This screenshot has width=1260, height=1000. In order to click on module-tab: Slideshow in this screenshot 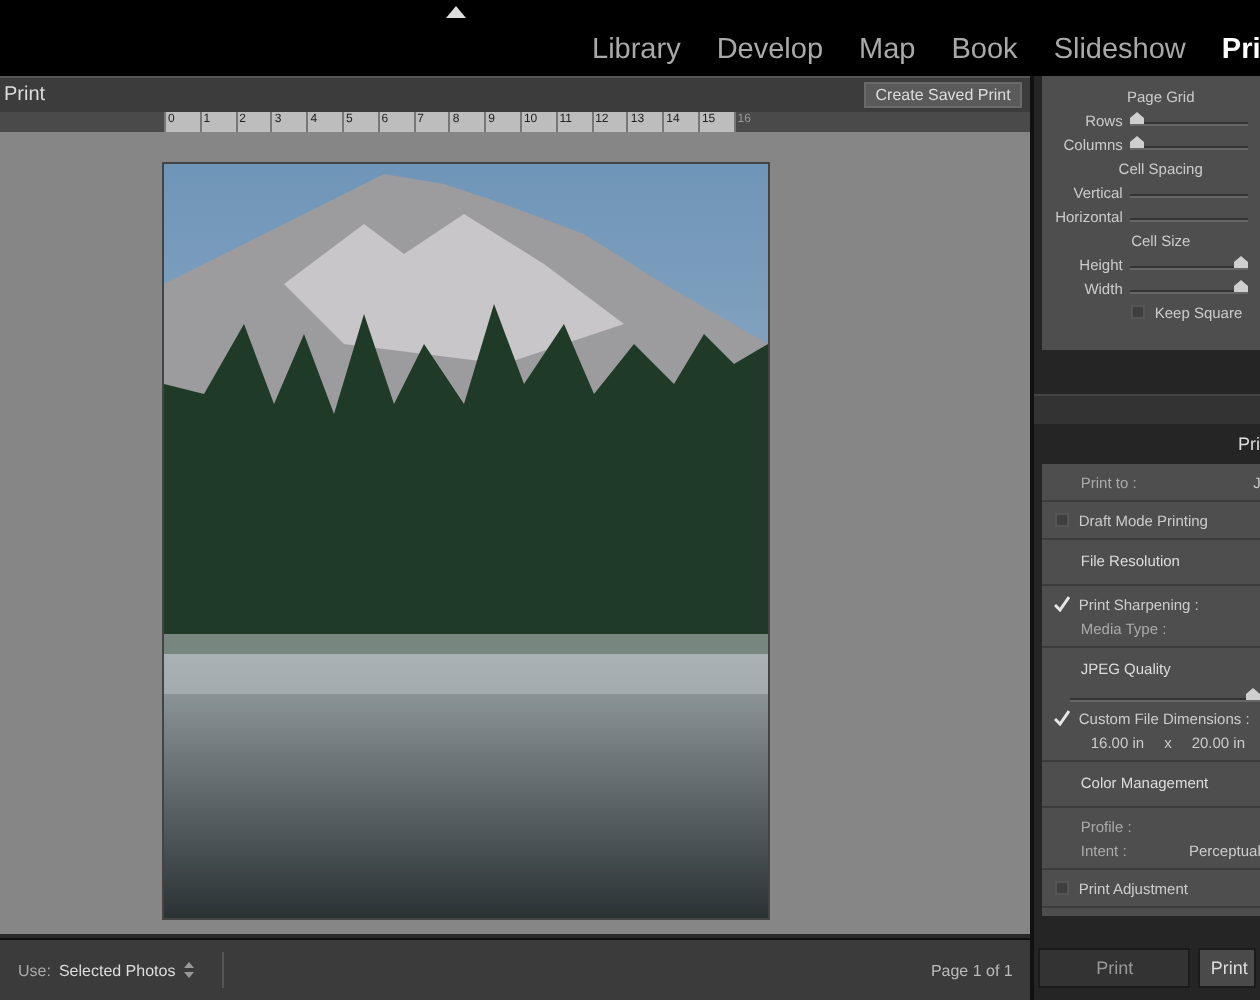, I will do `click(1119, 50)`.